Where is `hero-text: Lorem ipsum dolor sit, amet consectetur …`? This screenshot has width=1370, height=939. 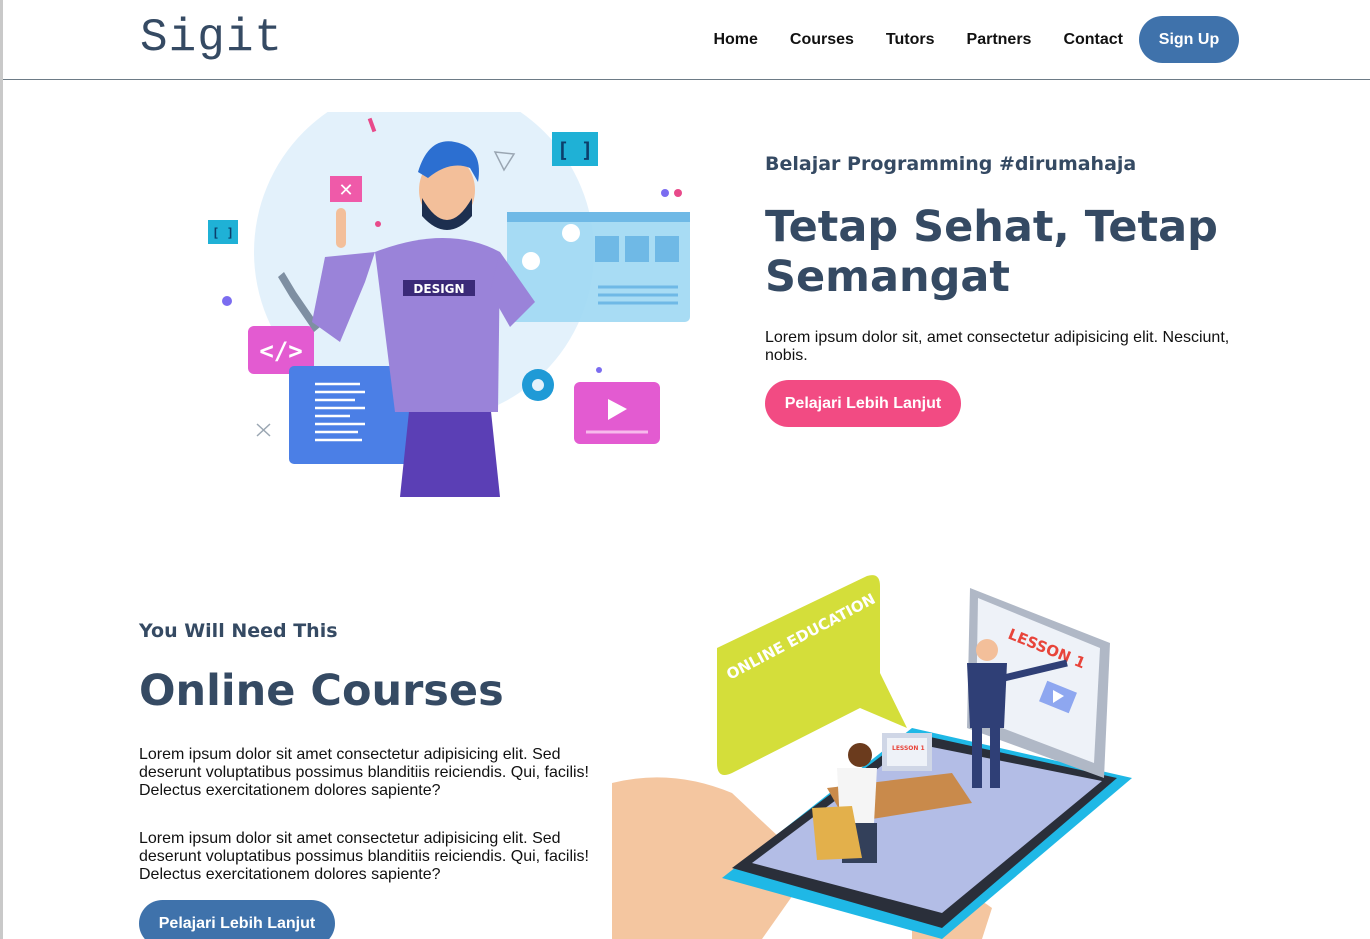 hero-text: Lorem ipsum dolor sit, amet consectetur … is located at coordinates (997, 346).